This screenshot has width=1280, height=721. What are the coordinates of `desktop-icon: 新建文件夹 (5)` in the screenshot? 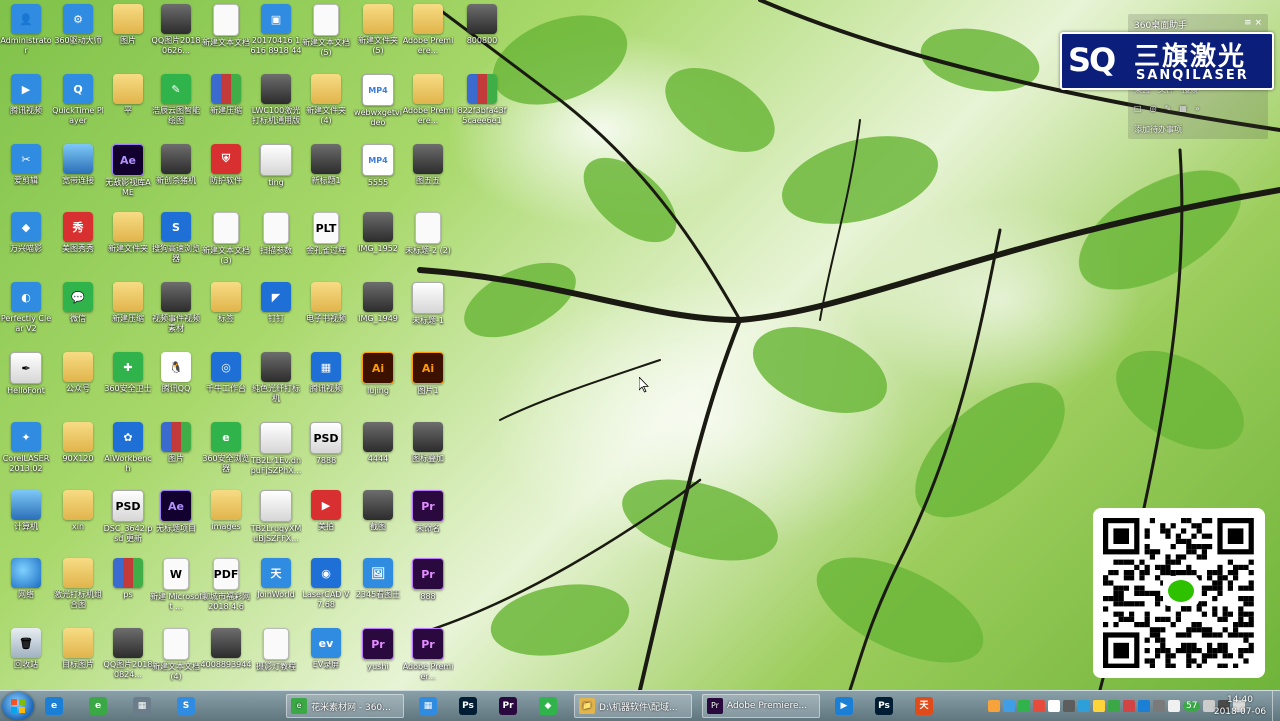 It's located at (378, 35).